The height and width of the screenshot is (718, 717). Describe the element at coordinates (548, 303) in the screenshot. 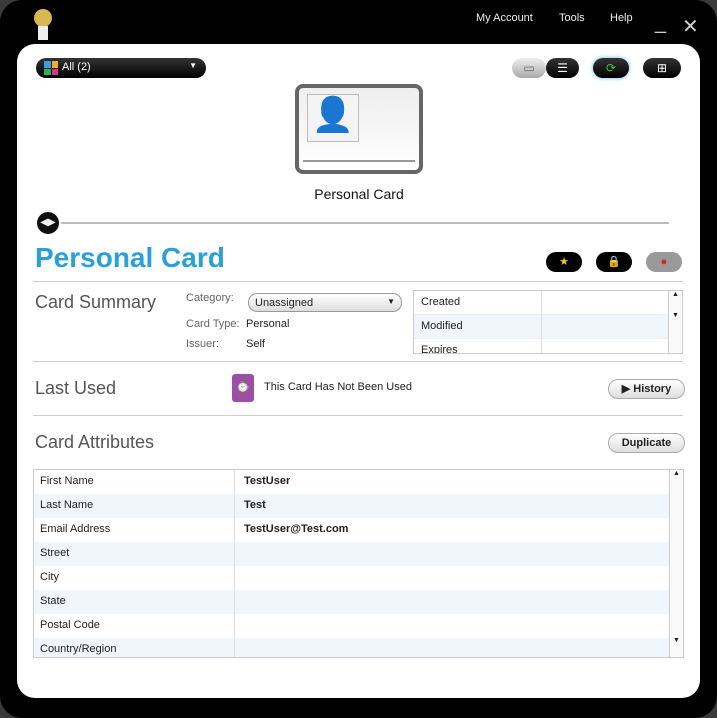

I see `date-row: Created` at that location.